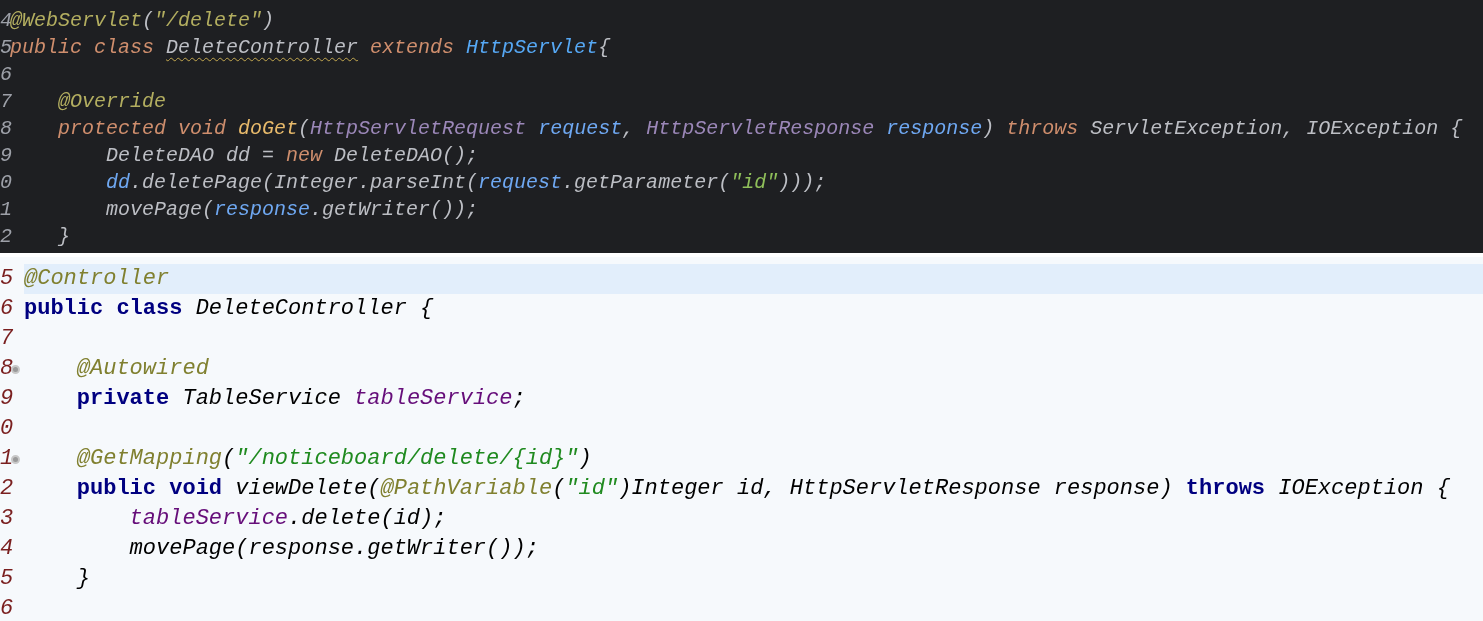  I want to click on code-line: public void viewDelete(@PathVariable("id")Integer id, HttpServletResponse response) throws IOException {, so click(762, 488).